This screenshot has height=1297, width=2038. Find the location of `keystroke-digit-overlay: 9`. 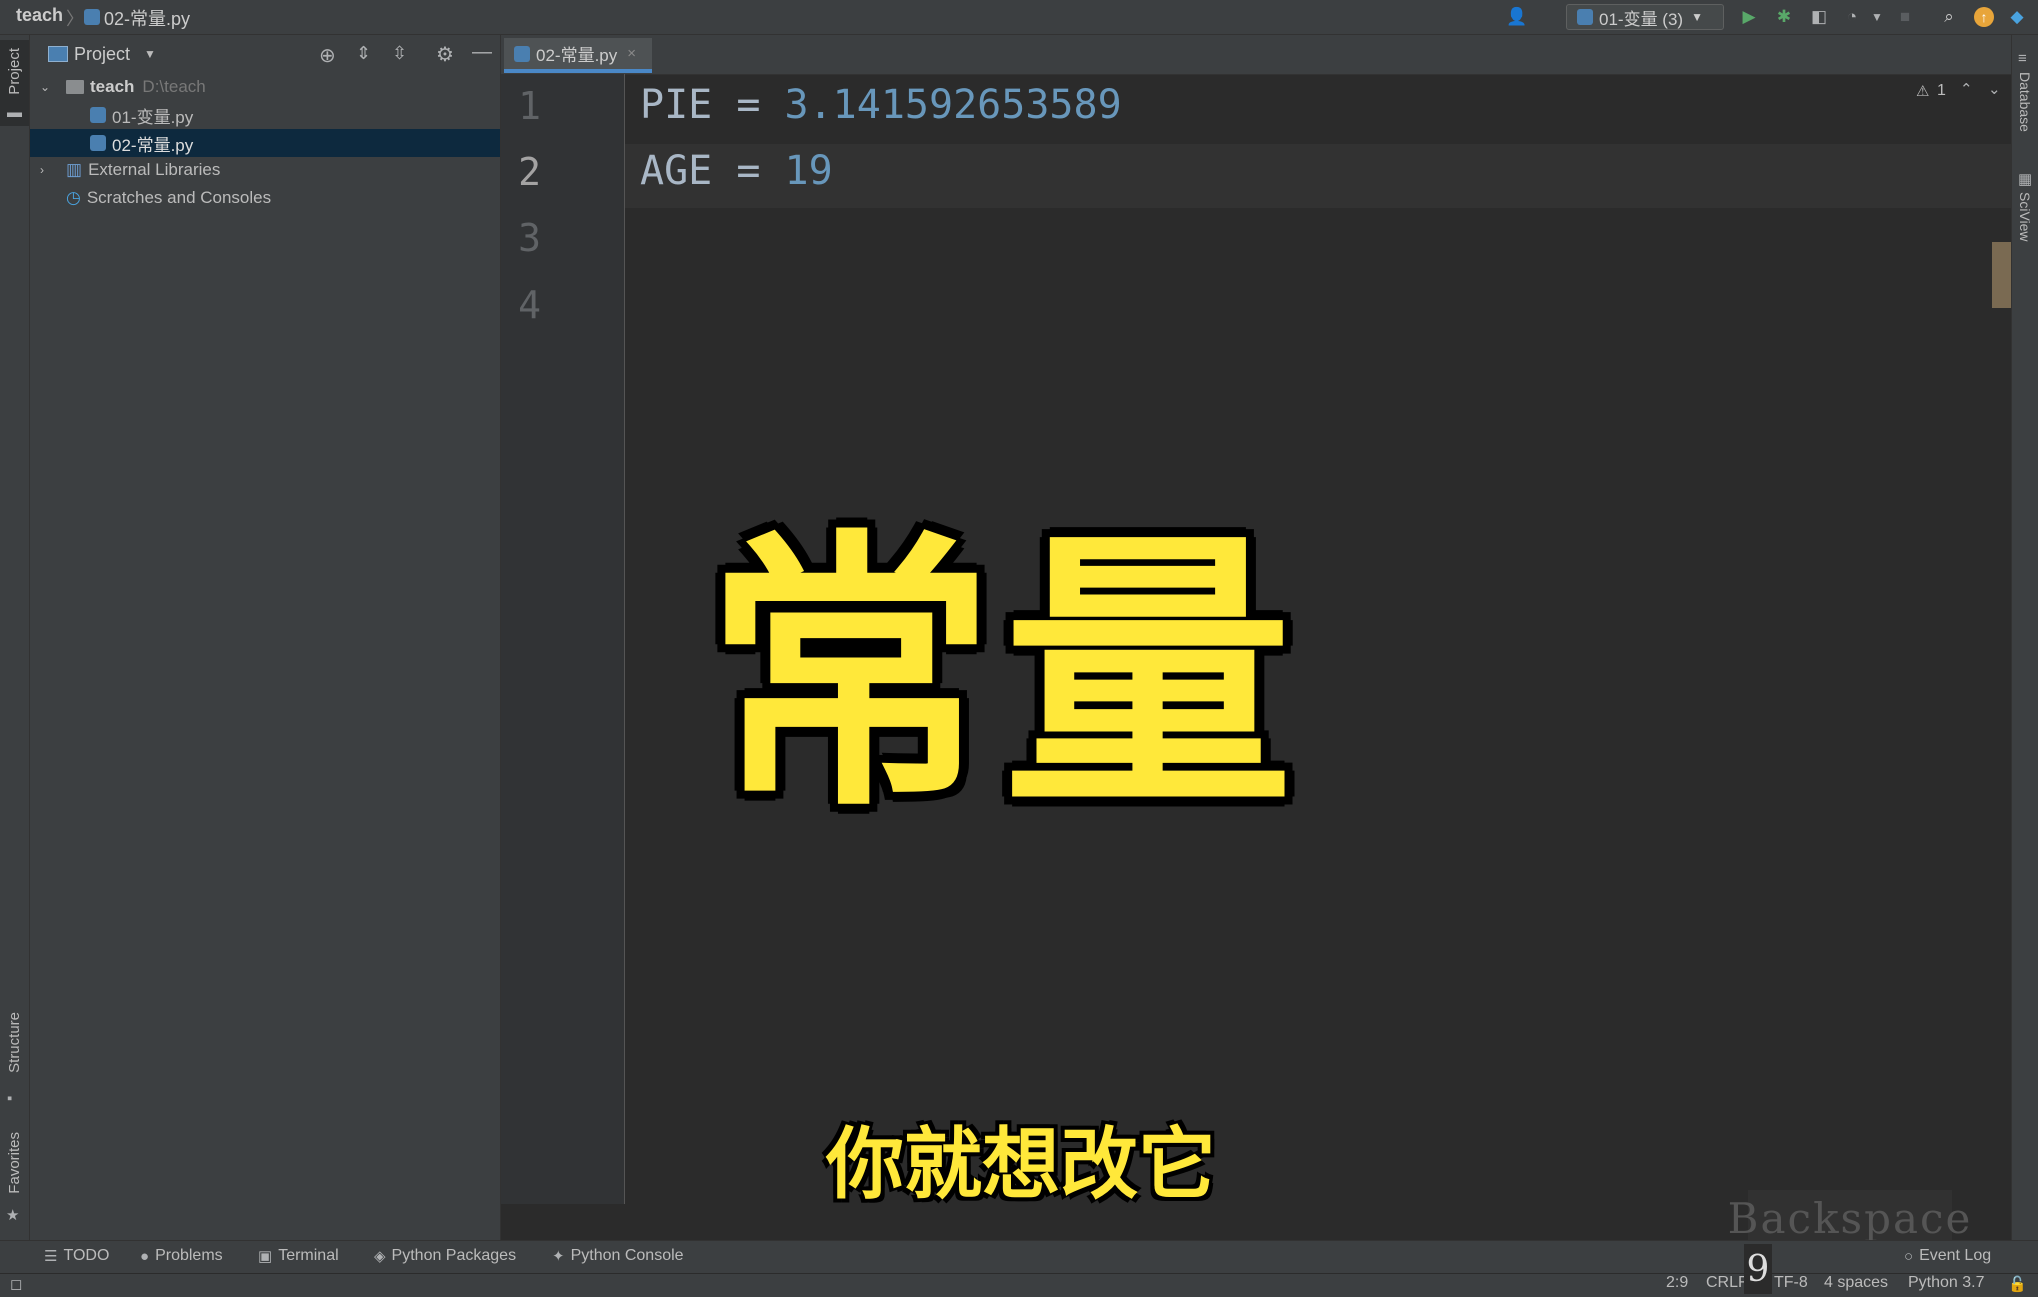

keystroke-digit-overlay: 9 is located at coordinates (1758, 1269).